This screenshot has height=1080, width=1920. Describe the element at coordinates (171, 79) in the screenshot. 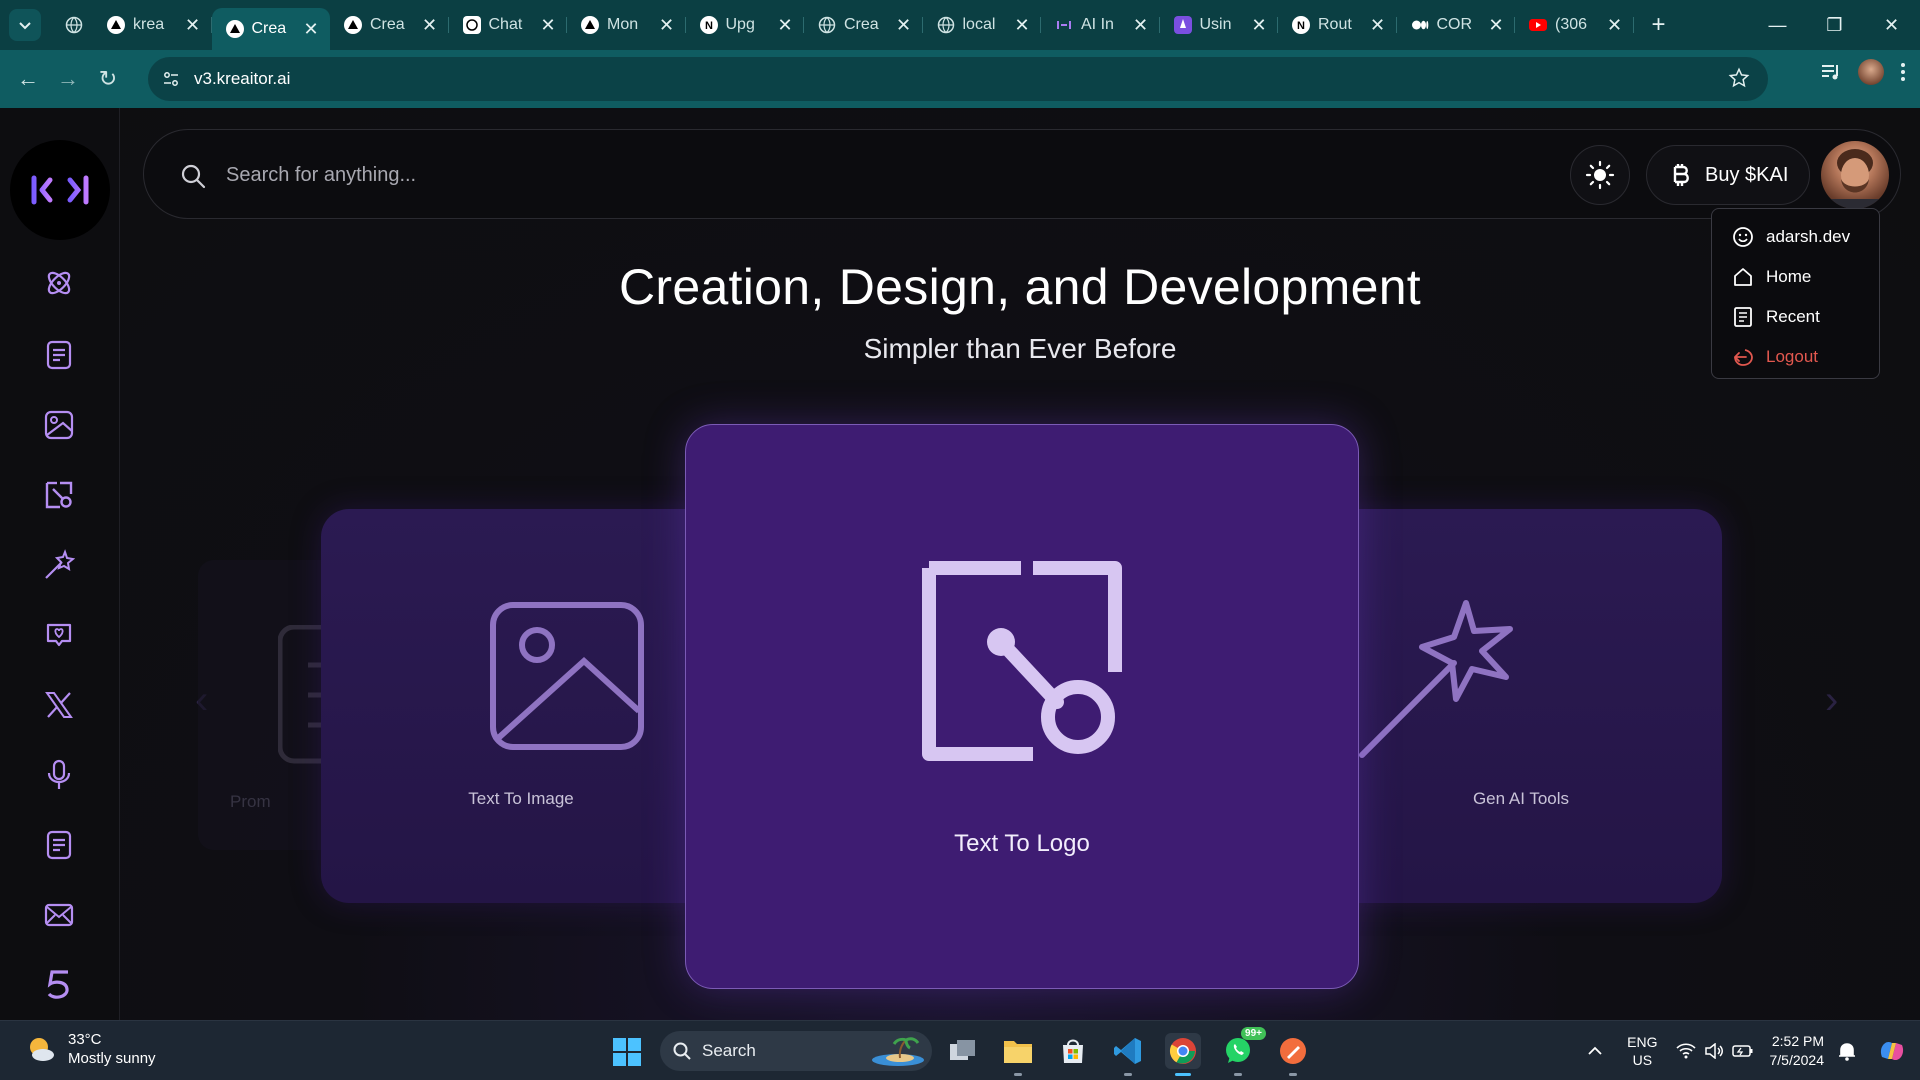

I see `site-info-icon` at that location.